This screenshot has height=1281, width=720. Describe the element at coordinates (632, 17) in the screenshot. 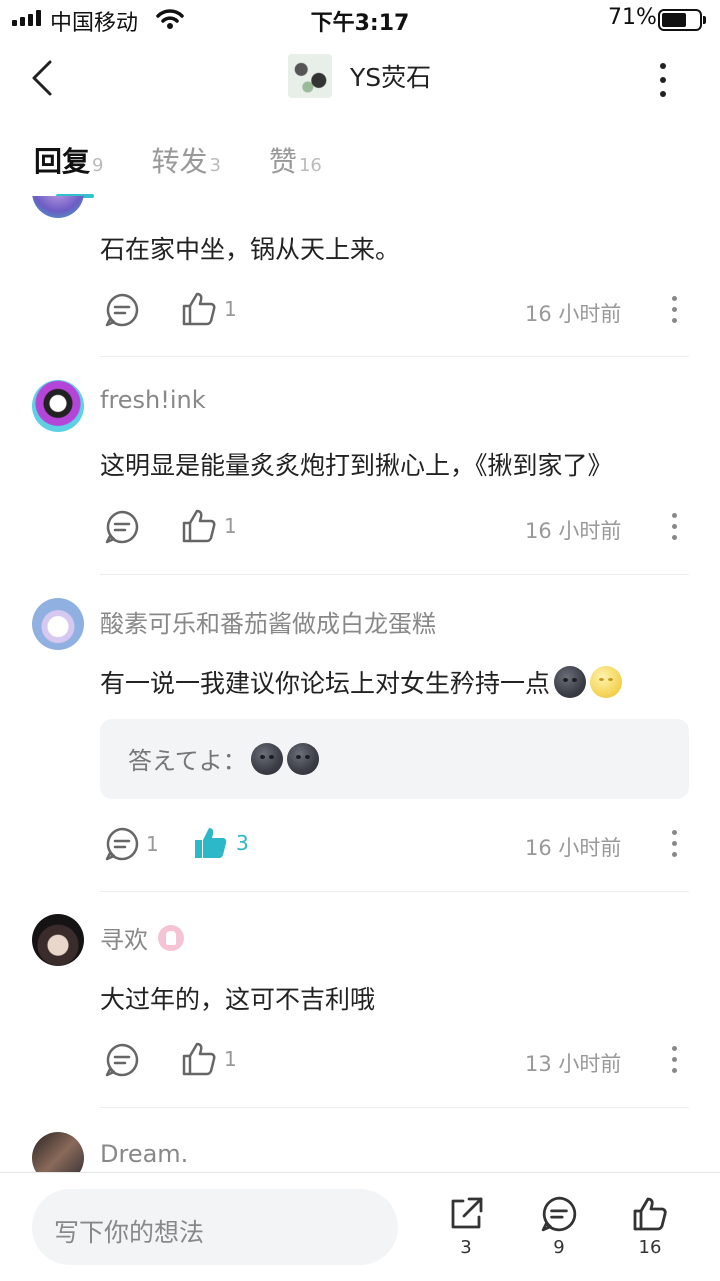

I see `battery-percent: 71%` at that location.